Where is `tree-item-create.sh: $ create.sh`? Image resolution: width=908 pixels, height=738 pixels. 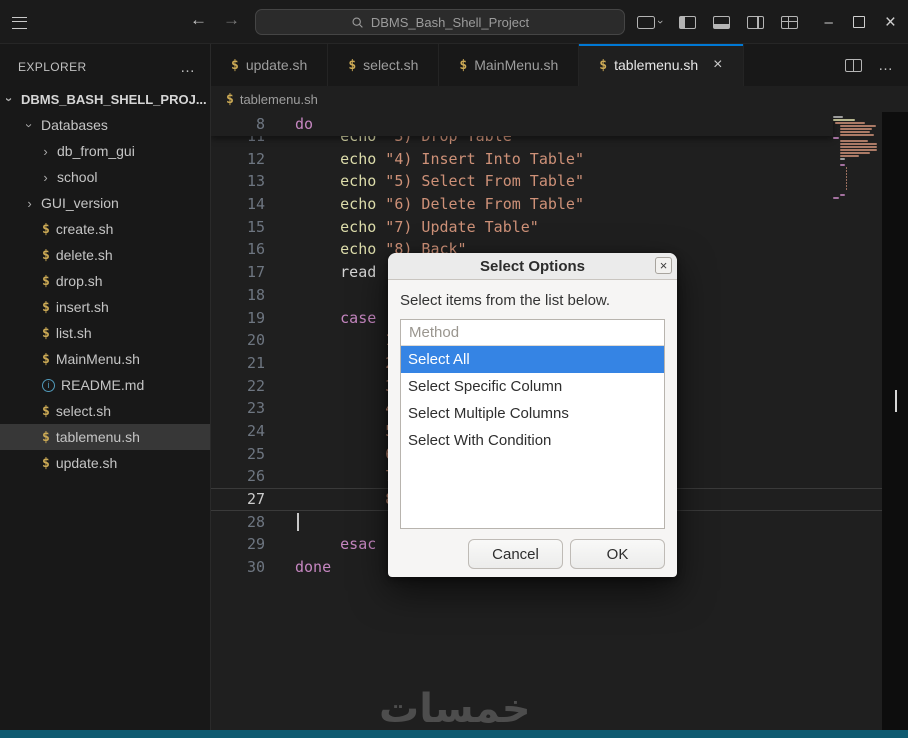
tree-item-create.sh: $ create.sh is located at coordinates (105, 229).